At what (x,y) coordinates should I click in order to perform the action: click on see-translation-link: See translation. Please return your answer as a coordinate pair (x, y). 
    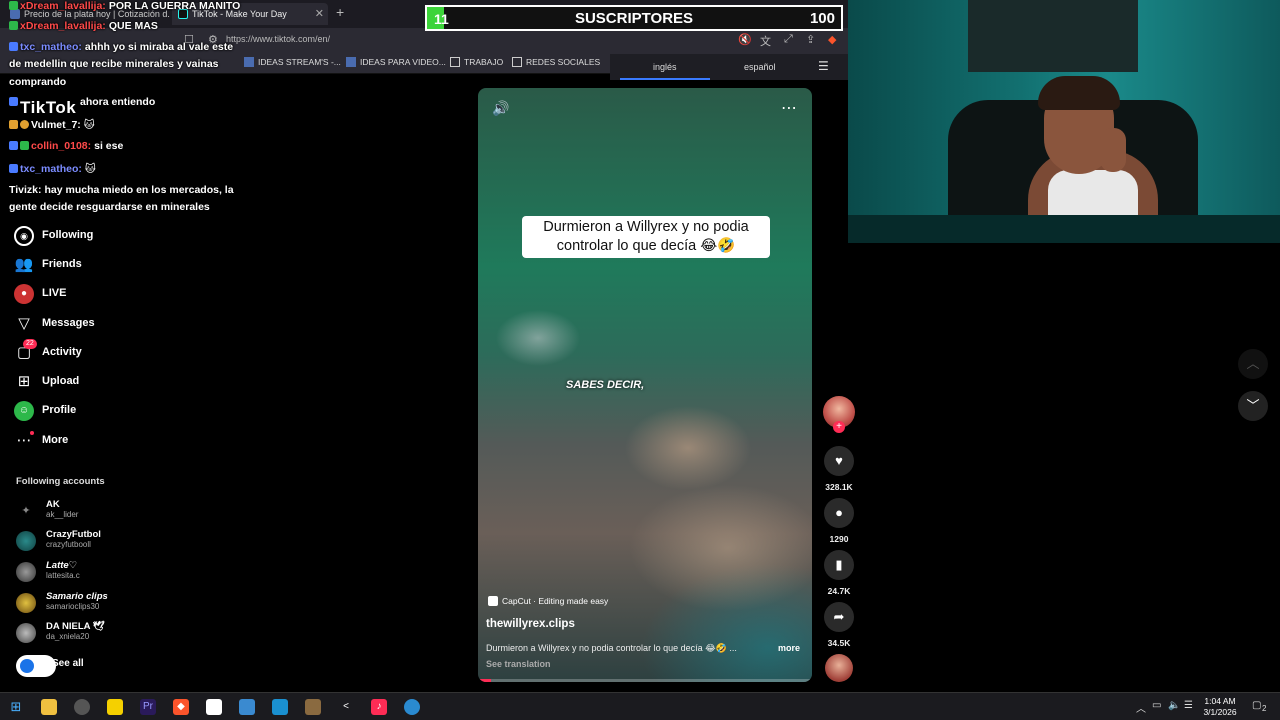
    Looking at the image, I should click on (518, 664).